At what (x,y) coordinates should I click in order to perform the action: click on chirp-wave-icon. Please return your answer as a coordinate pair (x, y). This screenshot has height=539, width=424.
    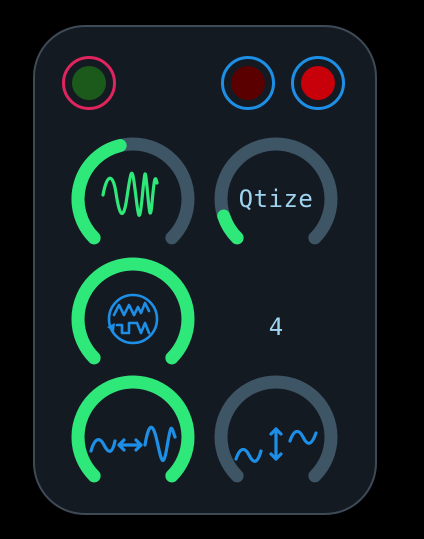
    Looking at the image, I should click on (130, 194).